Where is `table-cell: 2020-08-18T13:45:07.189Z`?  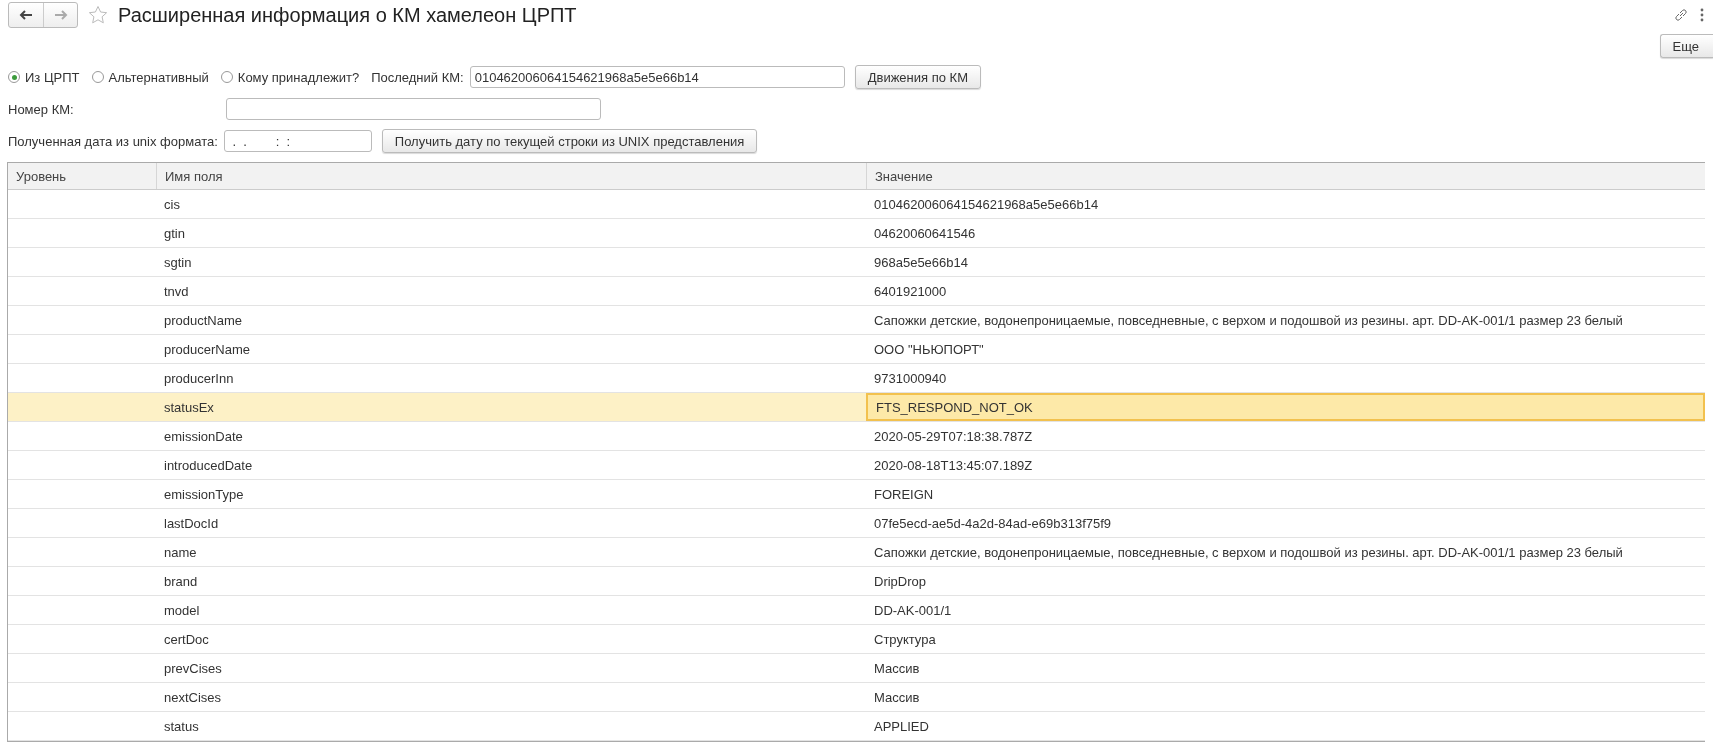 table-cell: 2020-08-18T13:45:07.189Z is located at coordinates (953, 465).